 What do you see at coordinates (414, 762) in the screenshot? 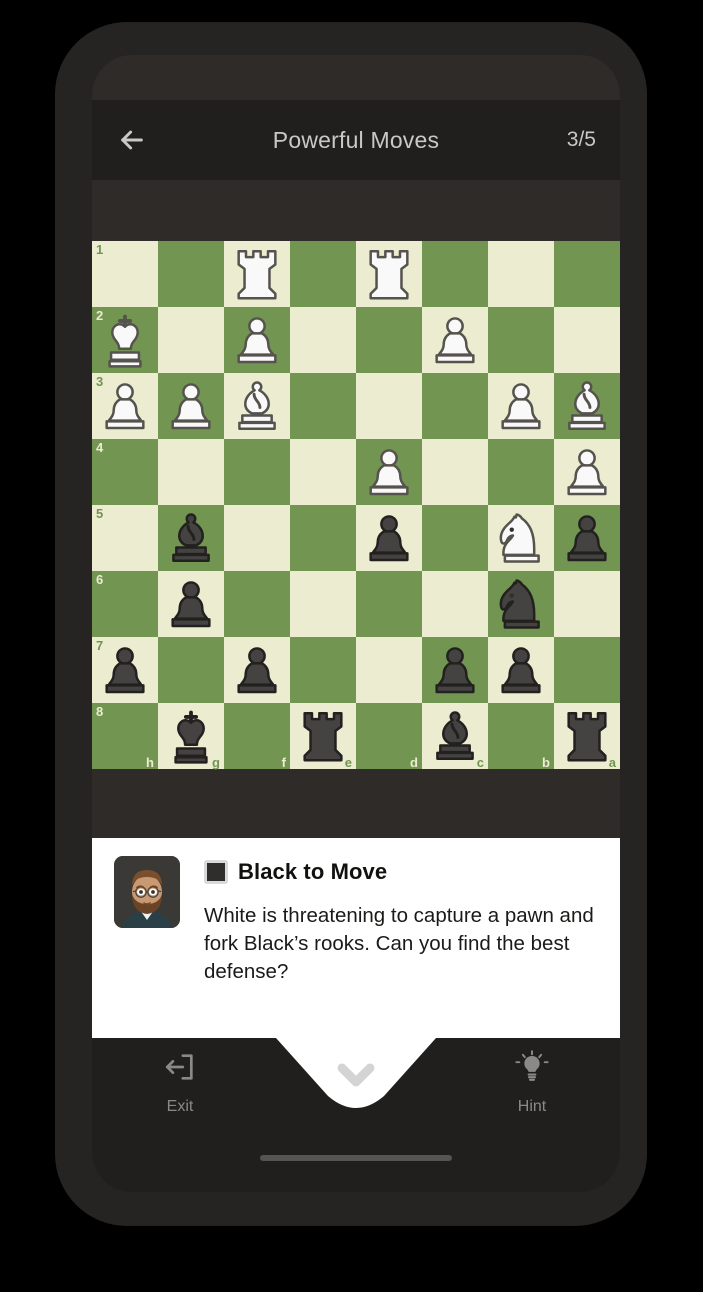
I see `file-label: d` at bounding box center [414, 762].